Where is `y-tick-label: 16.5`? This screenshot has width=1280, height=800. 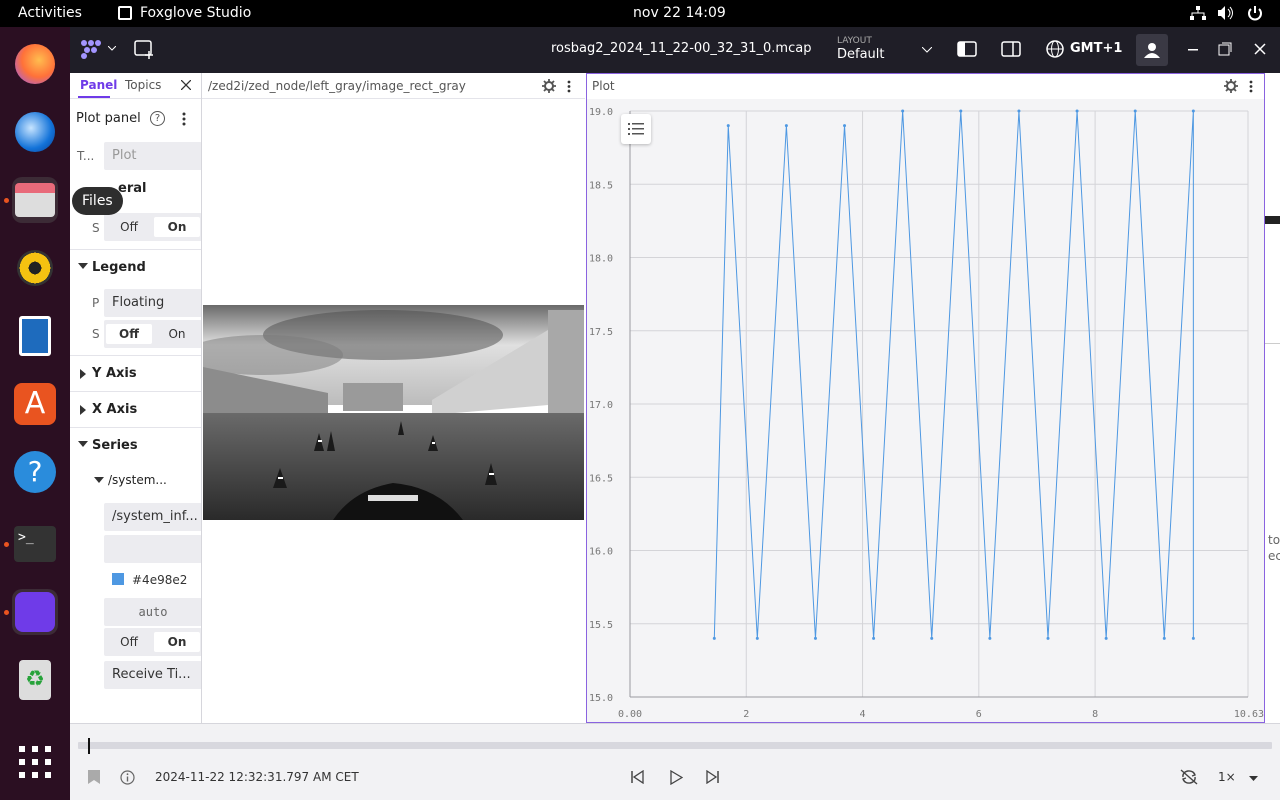 y-tick-label: 16.5 is located at coordinates (601, 478).